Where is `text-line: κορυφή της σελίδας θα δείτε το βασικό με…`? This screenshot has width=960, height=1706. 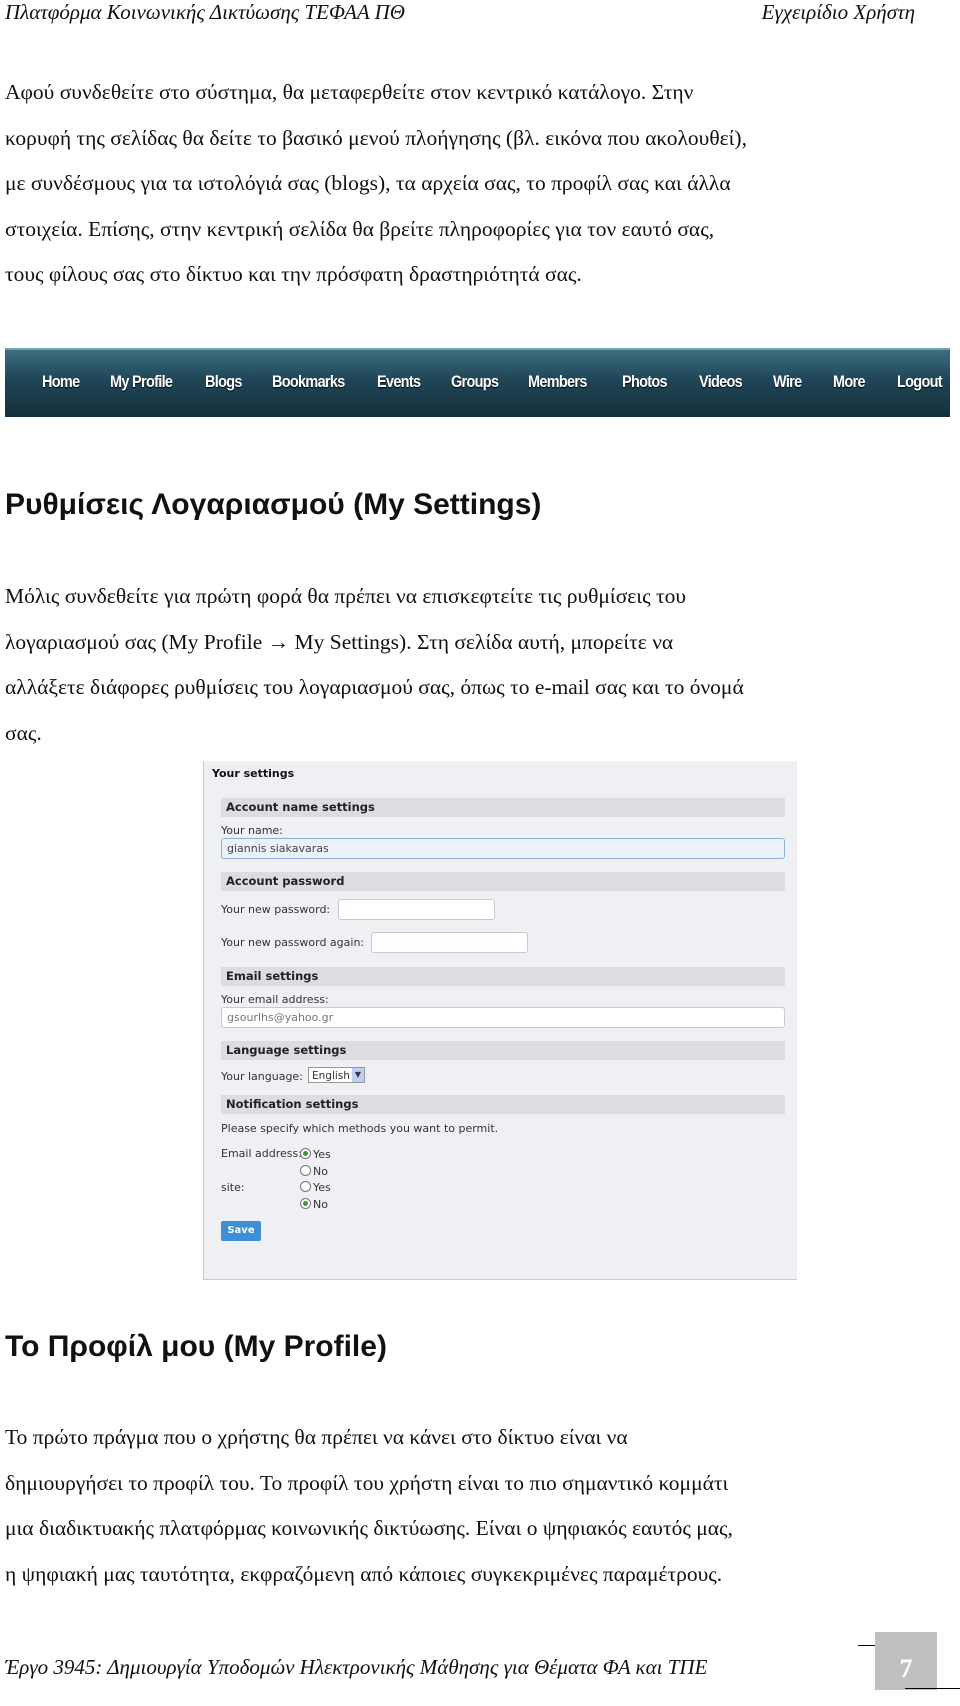
text-line: κορυφή της σελίδας θα δείτε το βασικό με… is located at coordinates (376, 137).